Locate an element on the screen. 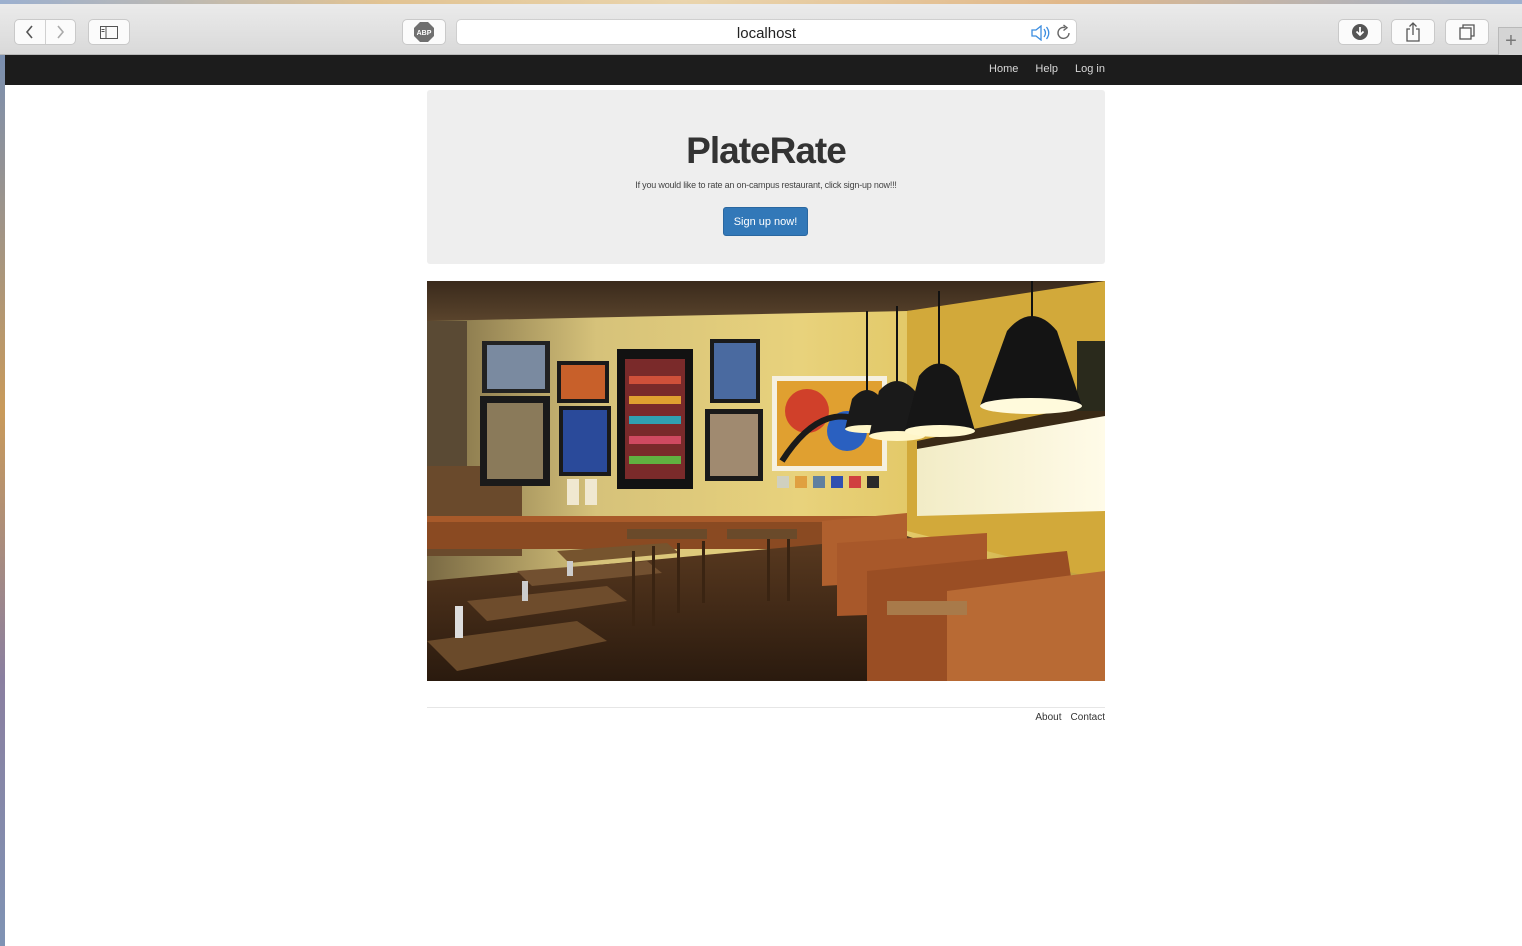  address-bar: localhost is located at coordinates (766, 32).